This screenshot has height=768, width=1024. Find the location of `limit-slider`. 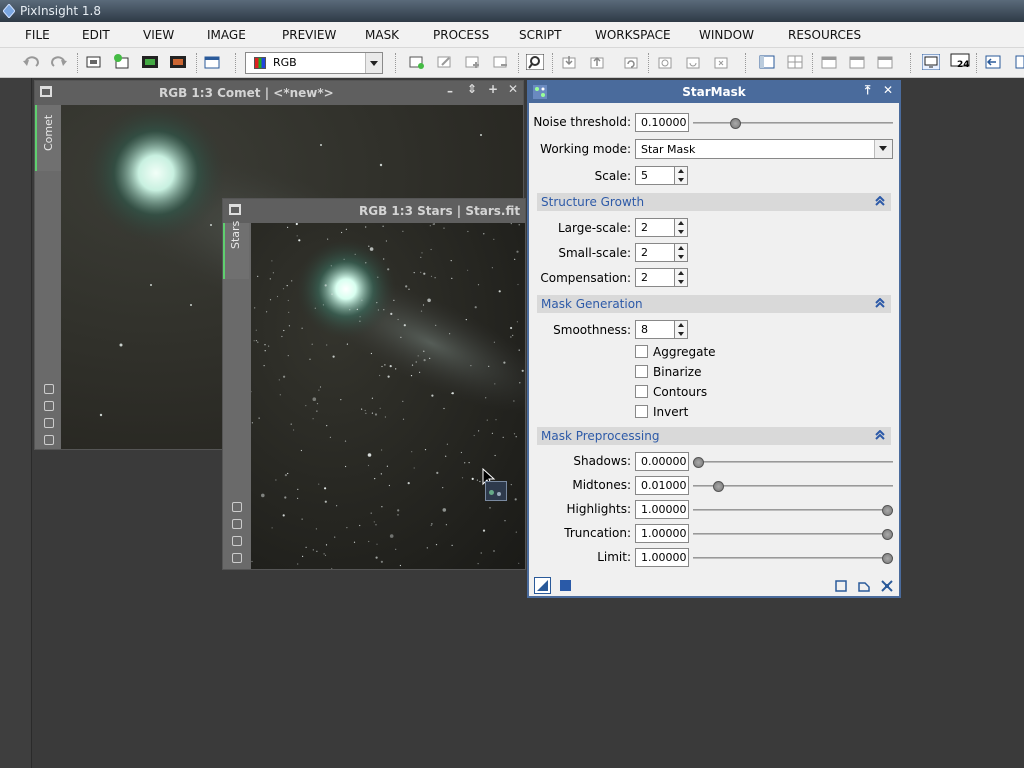

limit-slider is located at coordinates (793, 558).